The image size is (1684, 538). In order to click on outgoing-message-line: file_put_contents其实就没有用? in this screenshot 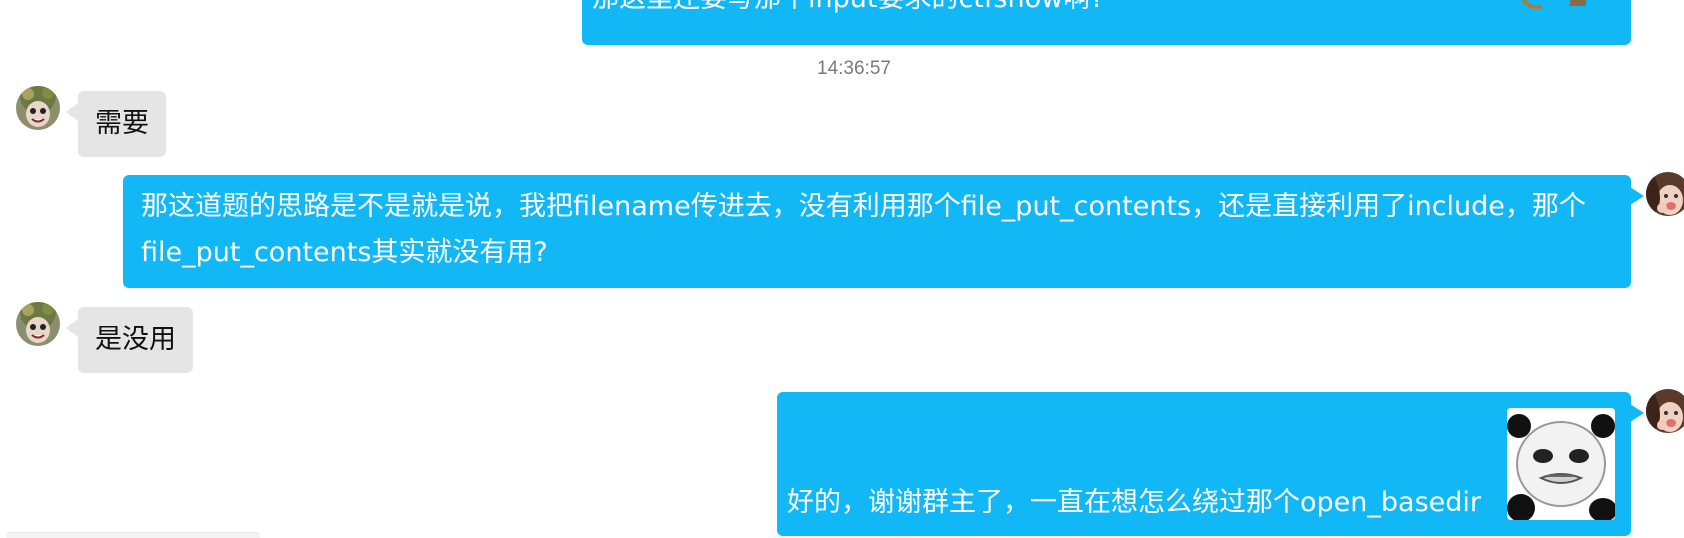, I will do `click(344, 252)`.